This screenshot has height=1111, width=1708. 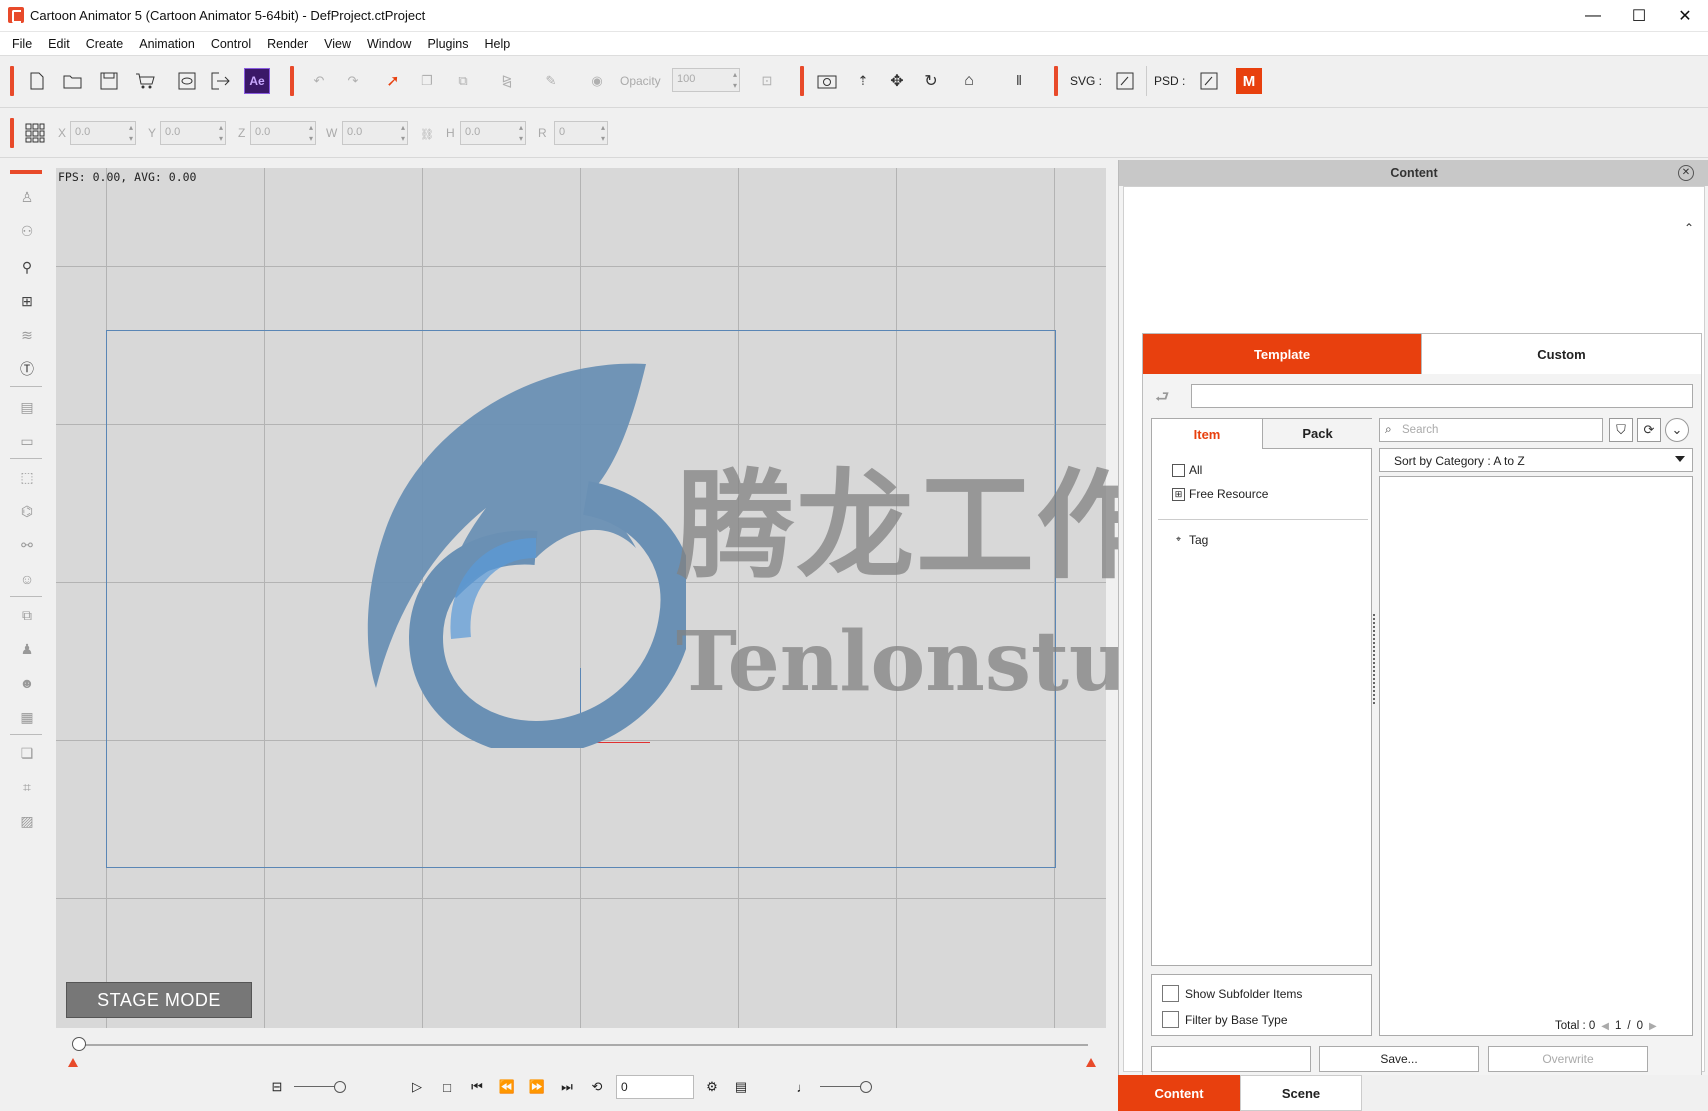 What do you see at coordinates (1170, 993) in the screenshot?
I see `show-subfolder-checkbox` at bounding box center [1170, 993].